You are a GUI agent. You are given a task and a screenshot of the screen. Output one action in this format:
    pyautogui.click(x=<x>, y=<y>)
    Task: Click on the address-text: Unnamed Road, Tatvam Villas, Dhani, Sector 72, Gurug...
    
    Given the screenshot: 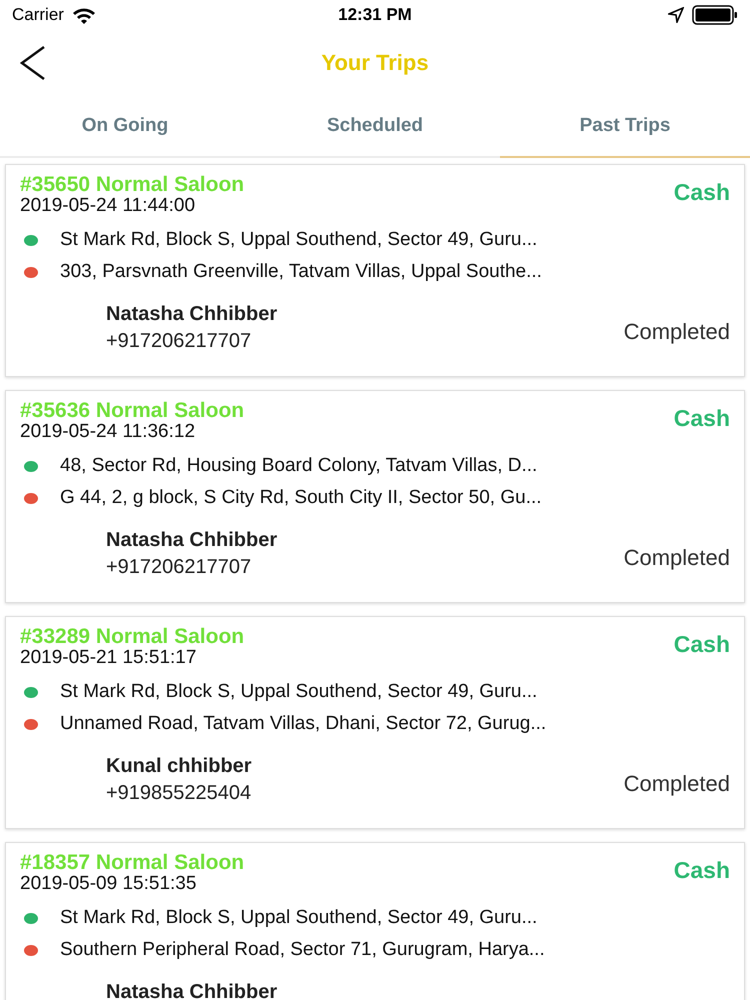 What is the action you would take?
    pyautogui.click(x=303, y=724)
    